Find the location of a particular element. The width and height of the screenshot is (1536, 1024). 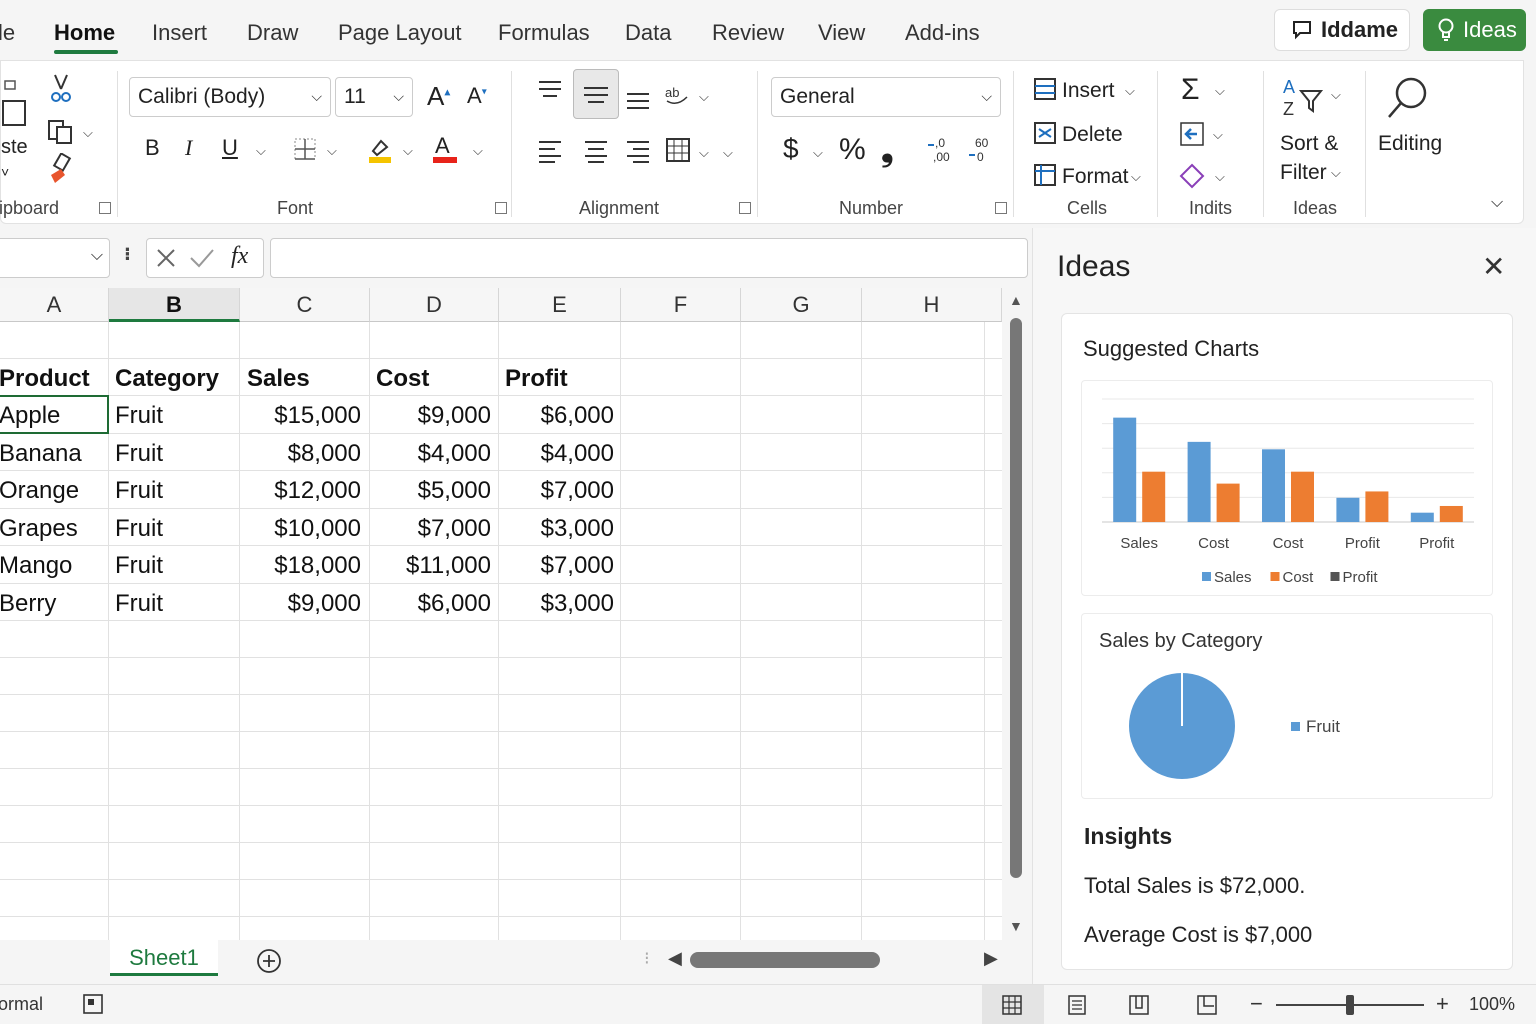

tab-draw: Draw is located at coordinates (272, 33).